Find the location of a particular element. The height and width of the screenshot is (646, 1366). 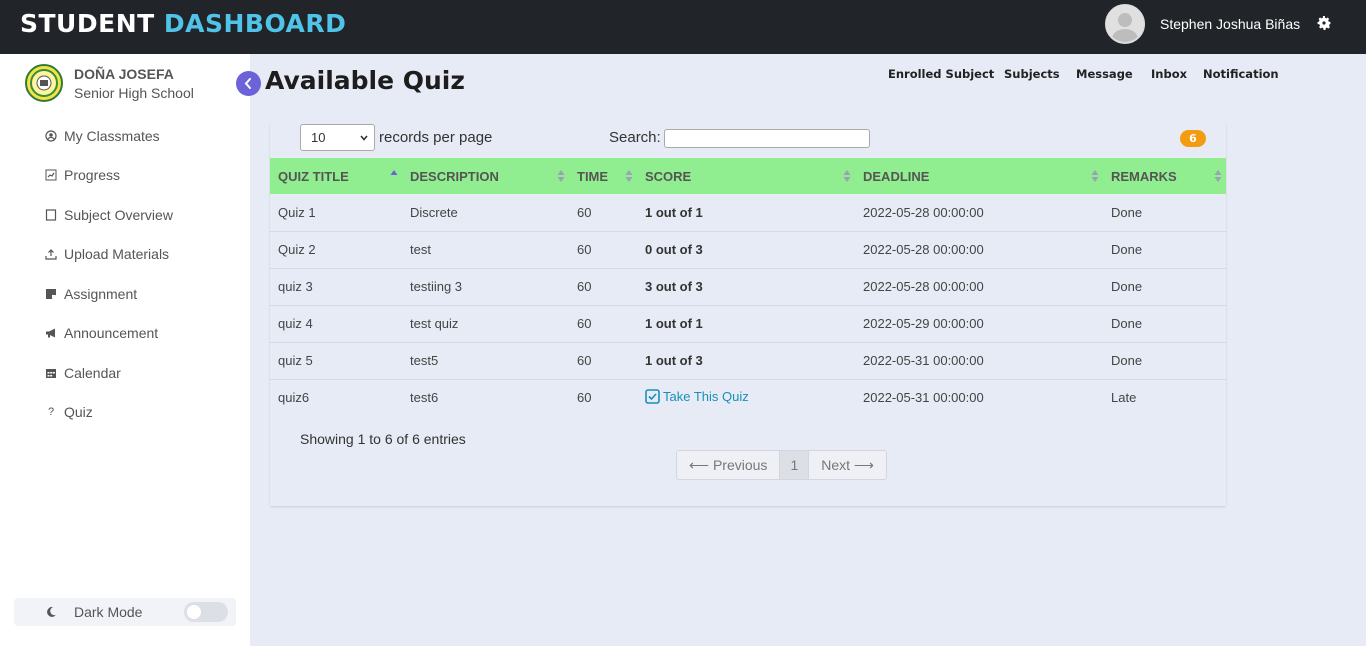

sidebar-item-progress: Progress is located at coordinates (144, 176).